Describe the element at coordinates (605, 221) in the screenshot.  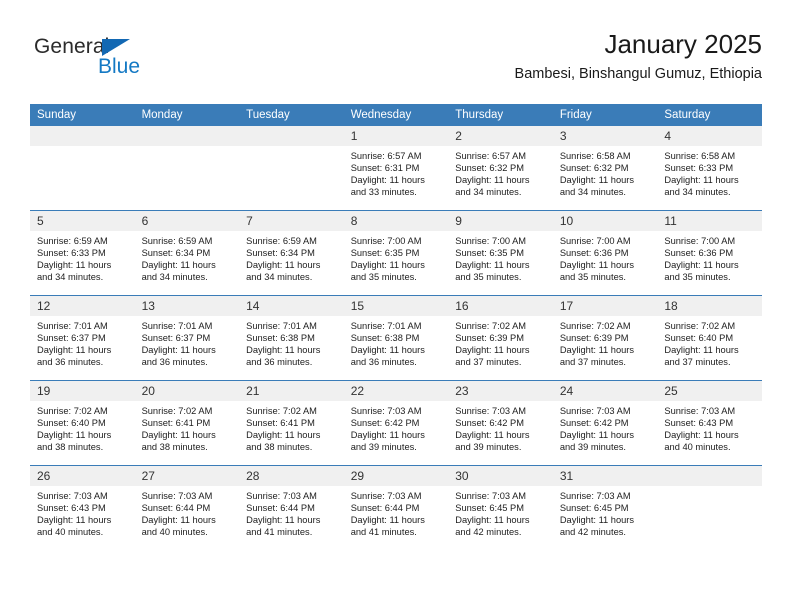
I see `day-number: 10` at that location.